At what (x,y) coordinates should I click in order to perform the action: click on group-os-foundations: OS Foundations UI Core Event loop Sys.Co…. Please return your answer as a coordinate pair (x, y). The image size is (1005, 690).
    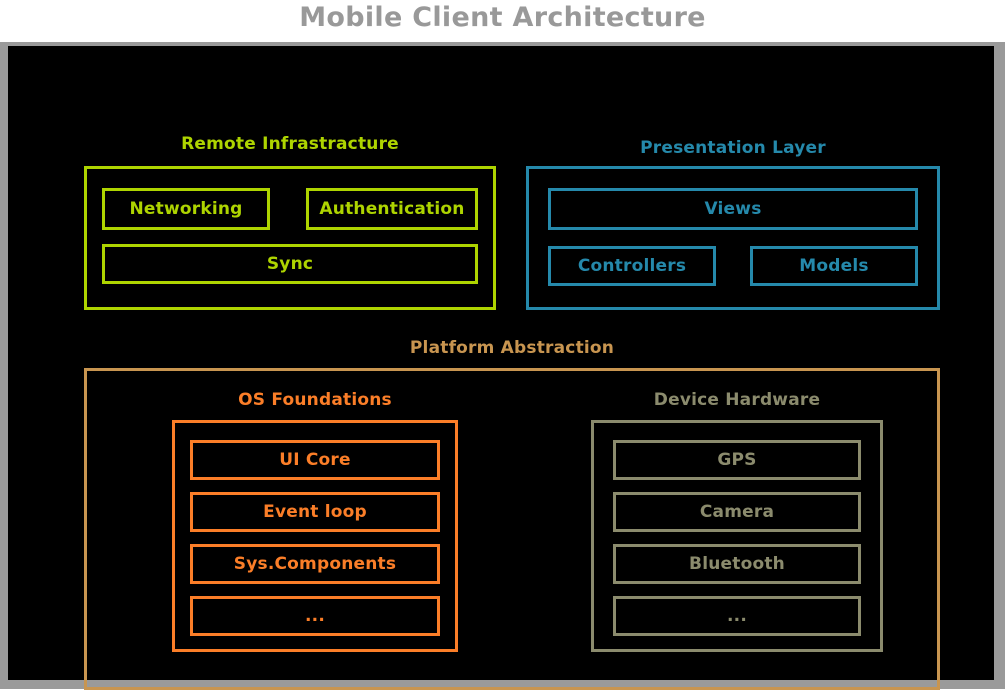
    Looking at the image, I should click on (315, 521).